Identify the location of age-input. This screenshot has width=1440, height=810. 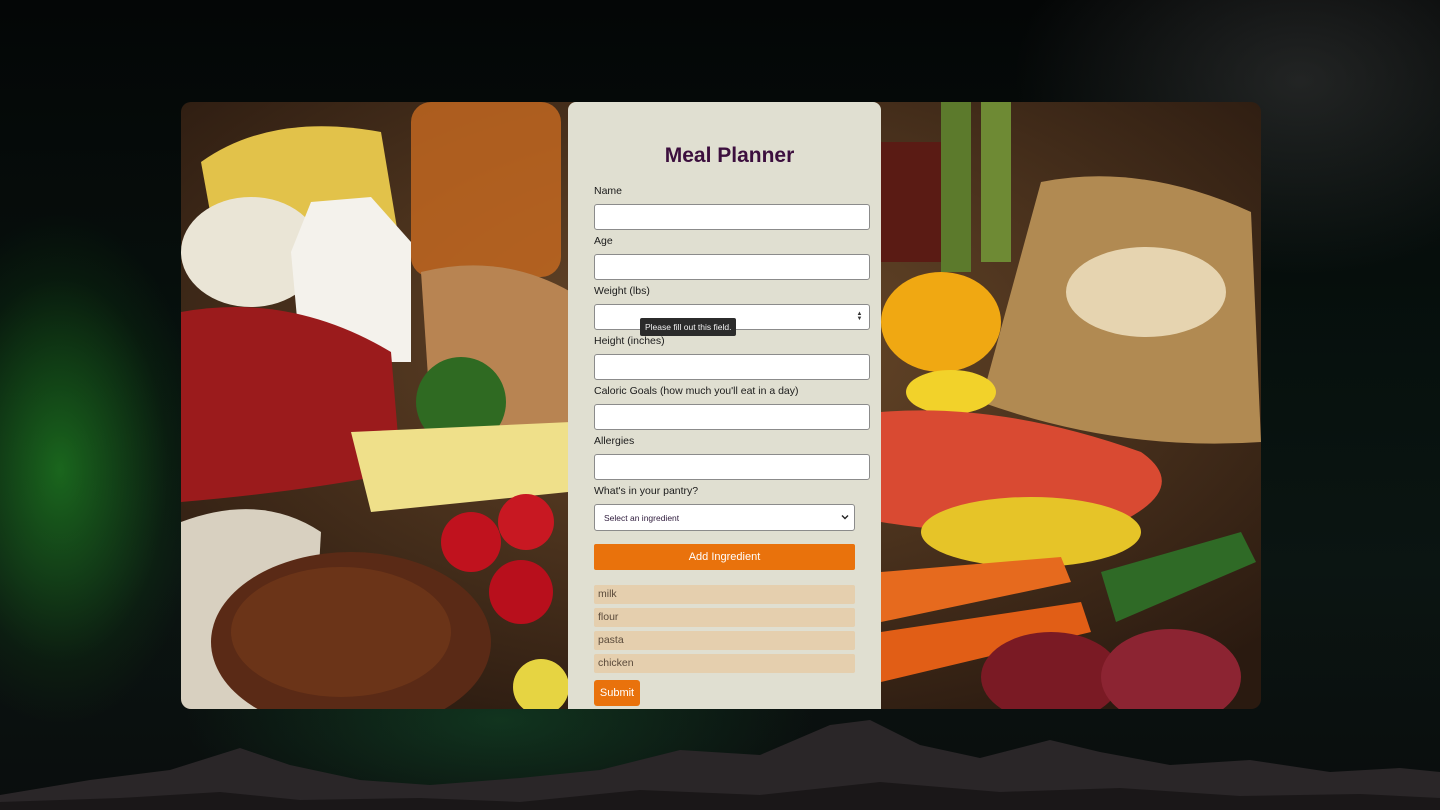
(732, 267).